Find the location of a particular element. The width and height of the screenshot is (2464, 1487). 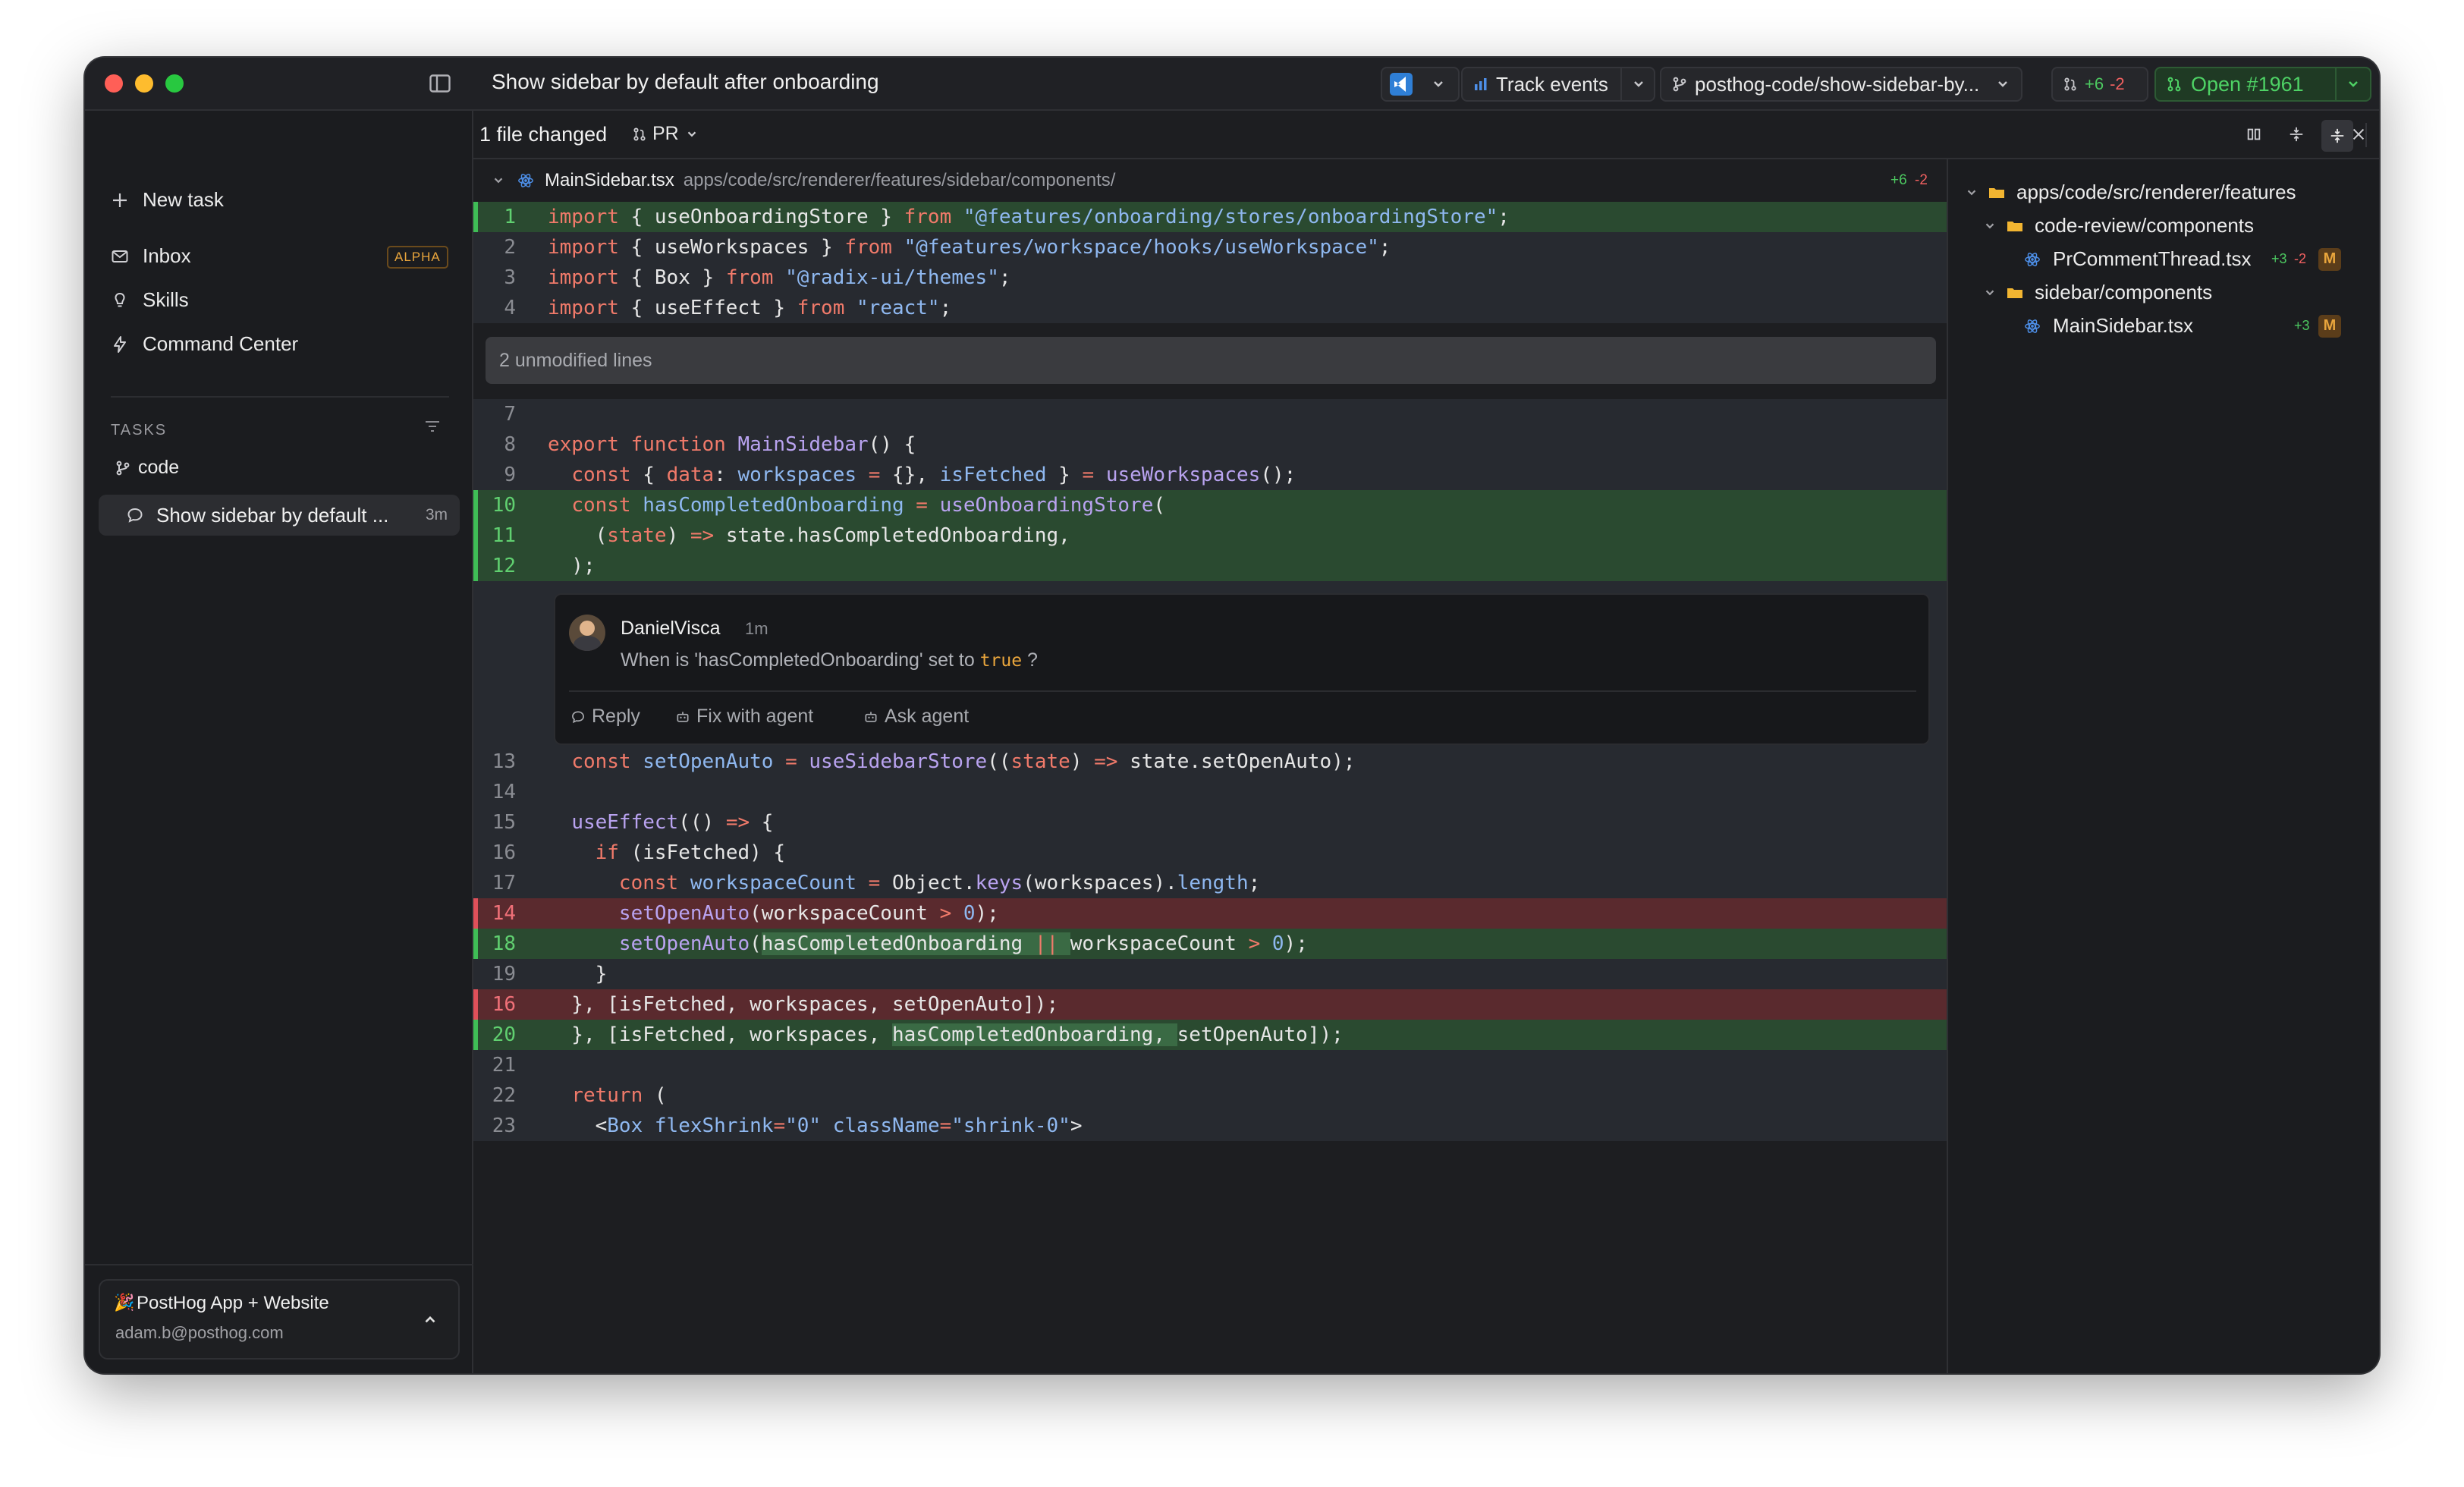

track-events-label: Track events is located at coordinates (1552, 84).